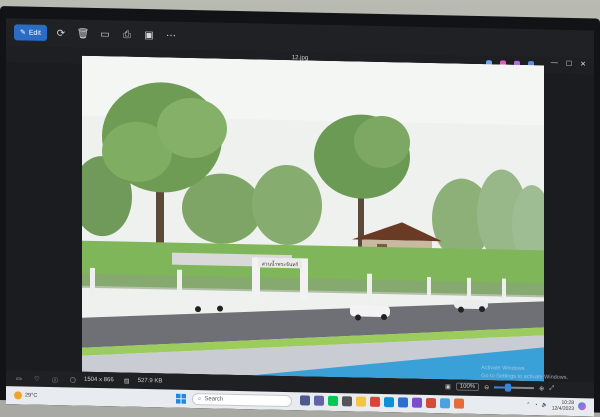  What do you see at coordinates (127, 34) in the screenshot?
I see `print-icon: ⎙` at bounding box center [127, 34].